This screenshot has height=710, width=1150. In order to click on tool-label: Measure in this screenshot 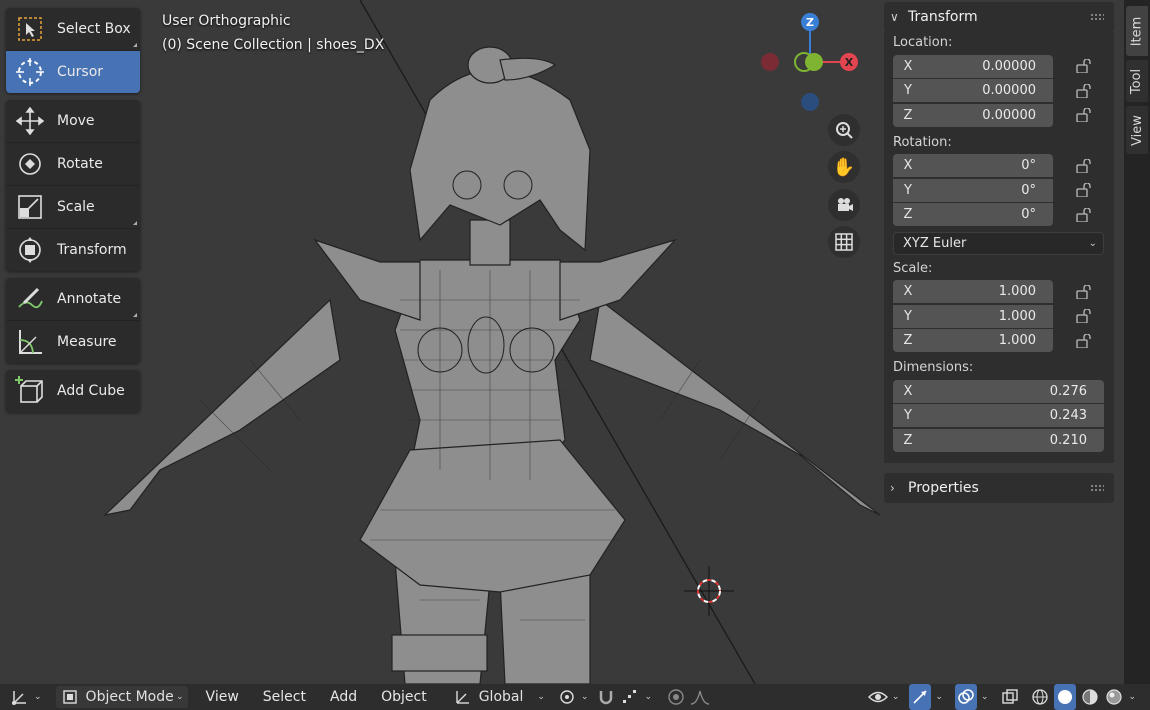, I will do `click(87, 342)`.